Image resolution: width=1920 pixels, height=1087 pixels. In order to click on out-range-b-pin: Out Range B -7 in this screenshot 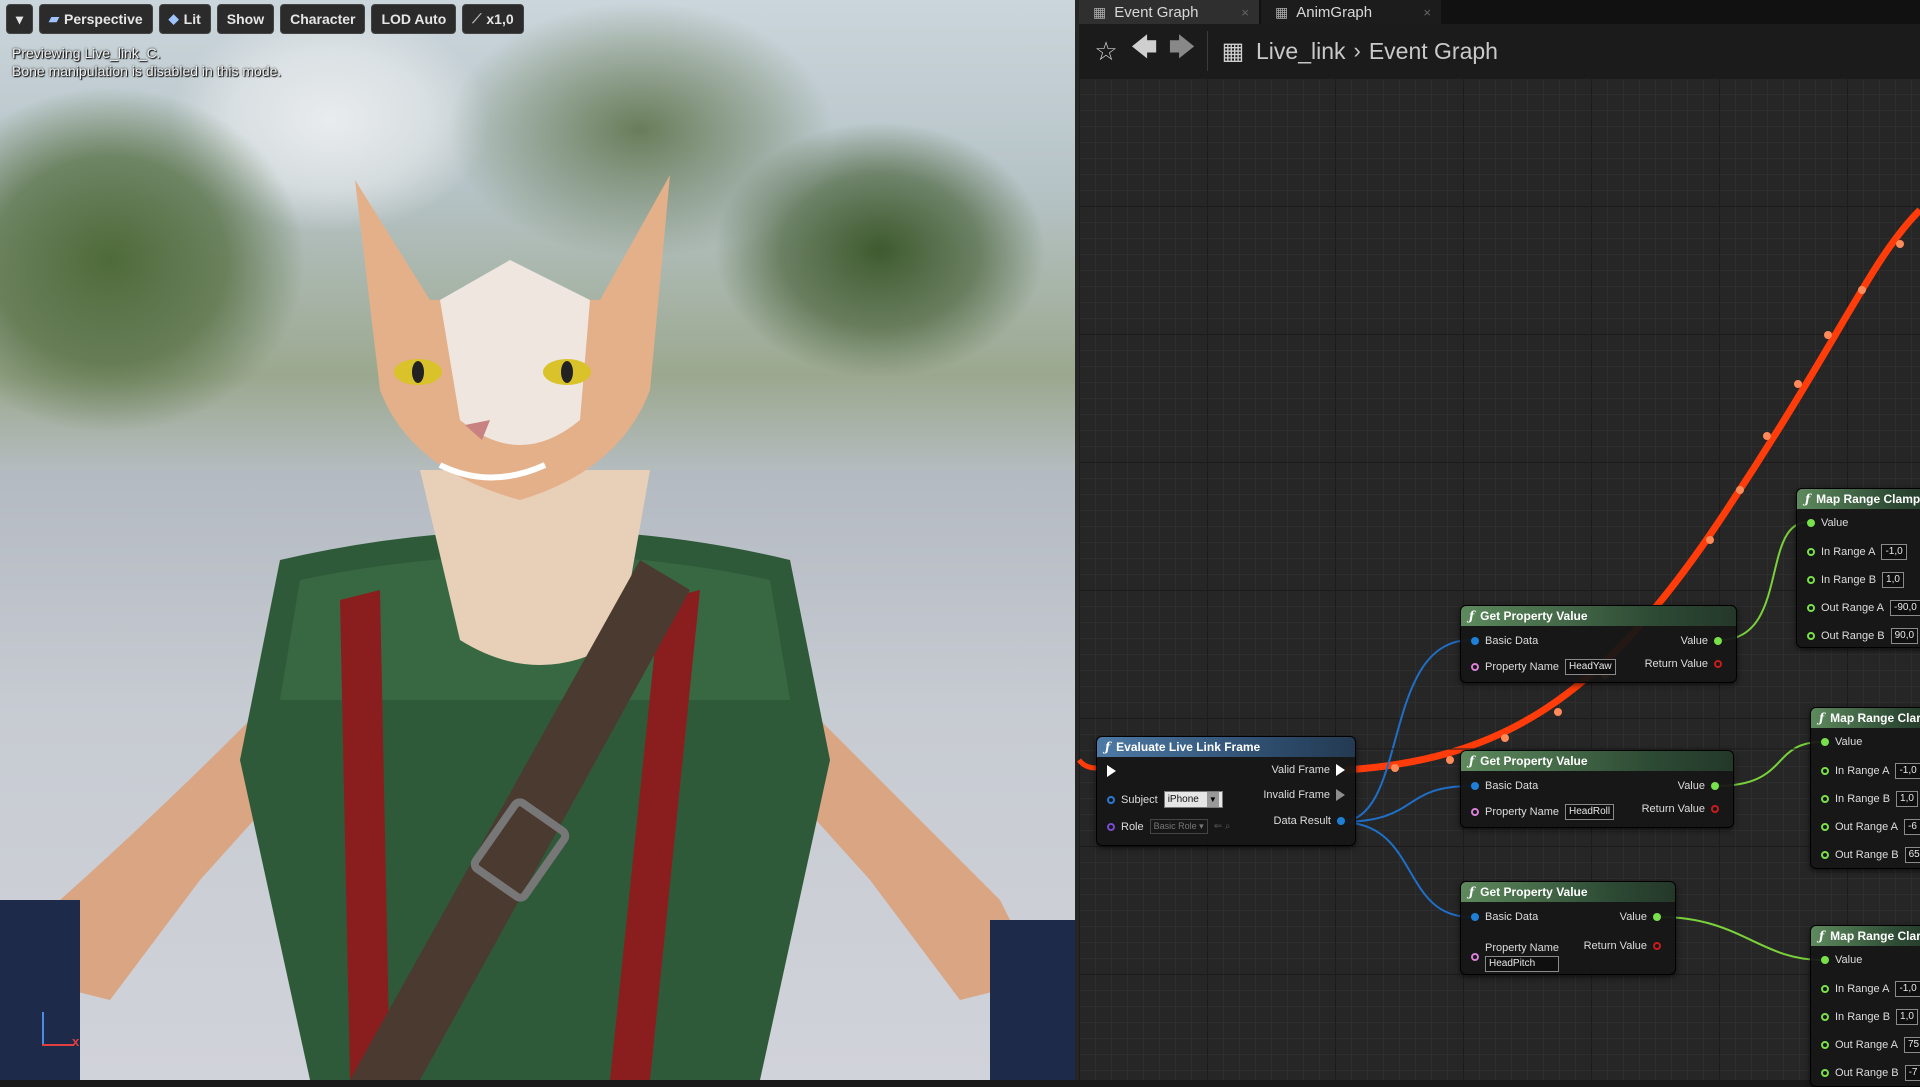, I will do `click(1870, 1073)`.